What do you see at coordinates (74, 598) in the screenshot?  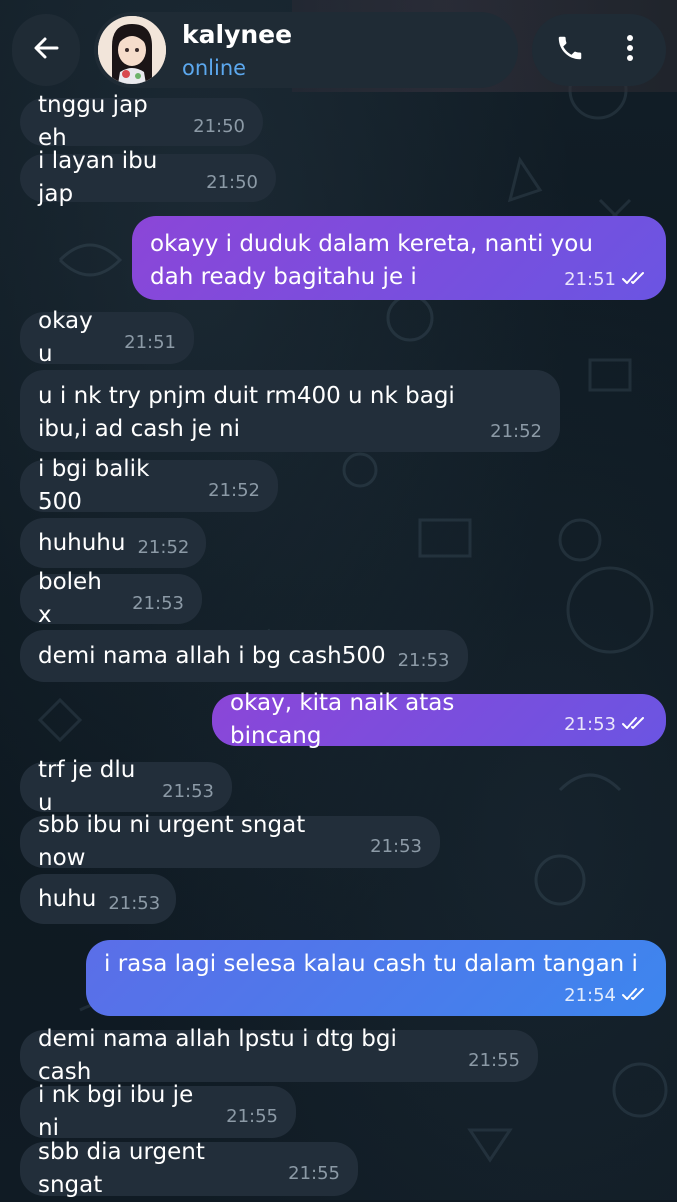 I see `message-text: boleh x` at bounding box center [74, 598].